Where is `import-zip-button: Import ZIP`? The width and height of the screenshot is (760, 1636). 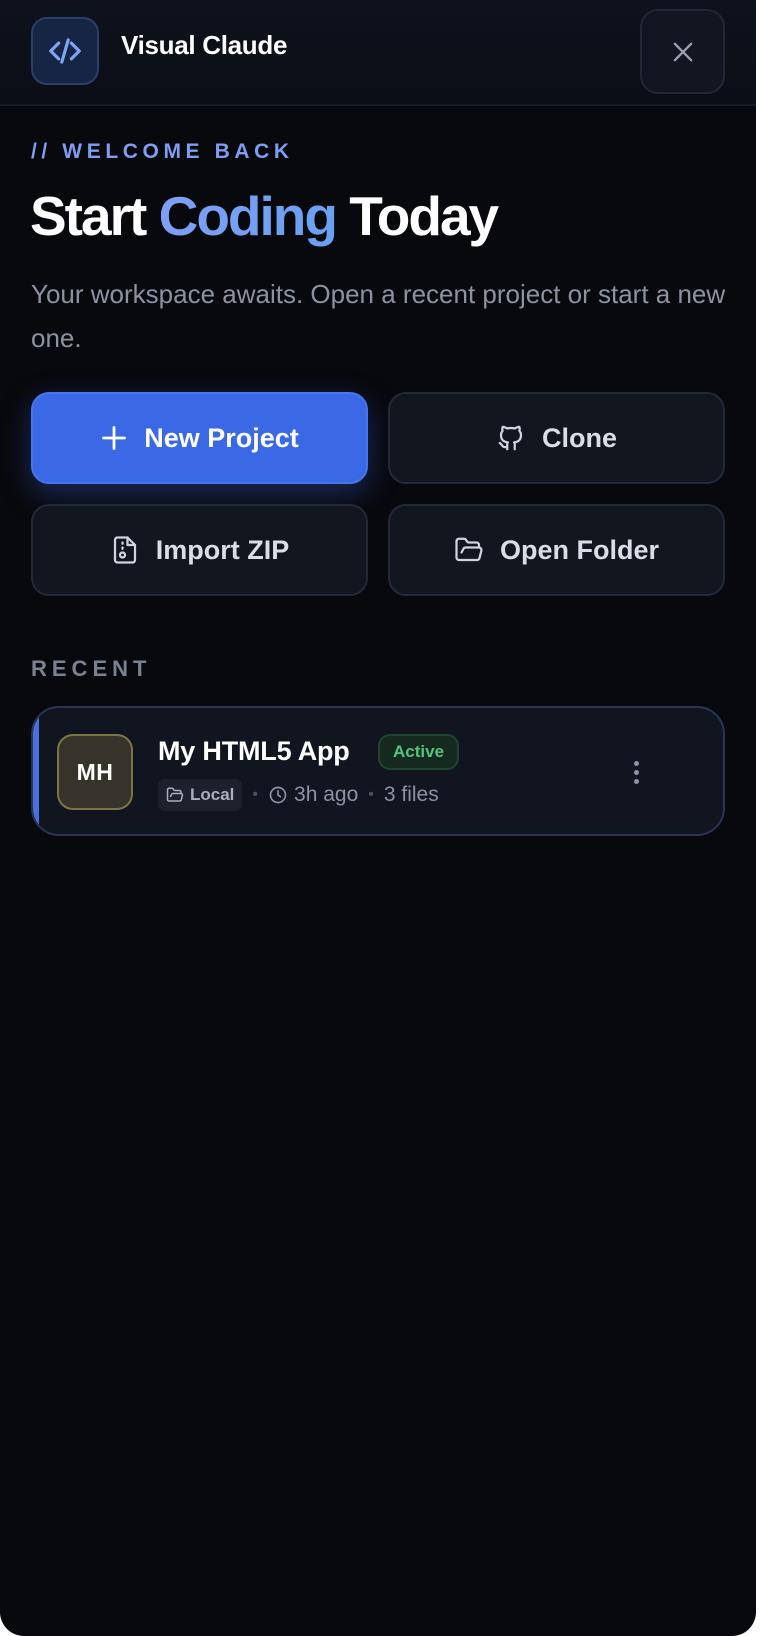
import-zip-button: Import ZIP is located at coordinates (199, 550).